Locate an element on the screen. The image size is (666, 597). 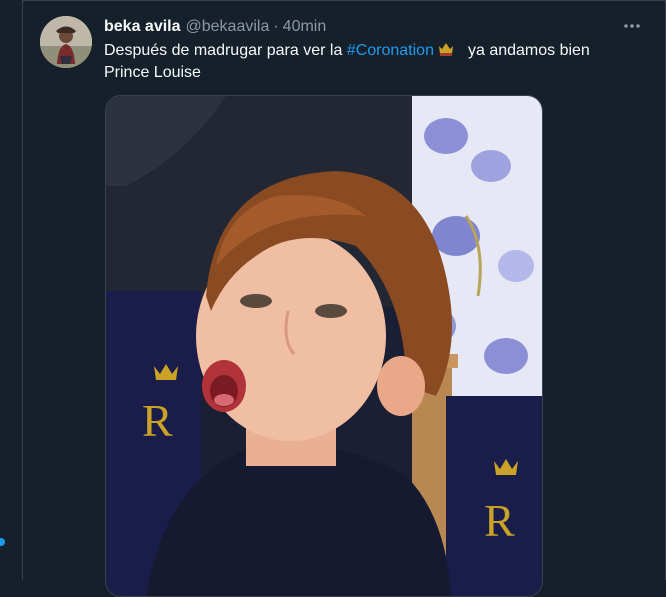
top-divider is located at coordinates (344, 0).